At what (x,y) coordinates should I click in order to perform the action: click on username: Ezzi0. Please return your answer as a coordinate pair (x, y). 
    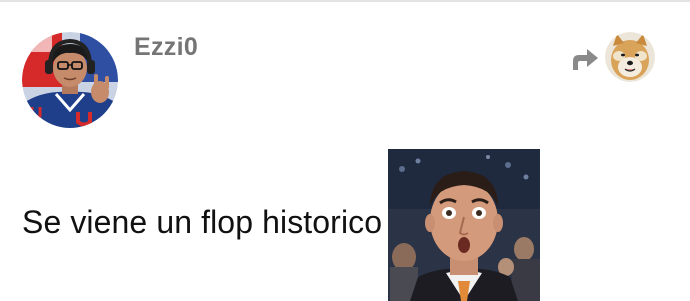
    Looking at the image, I should click on (166, 47).